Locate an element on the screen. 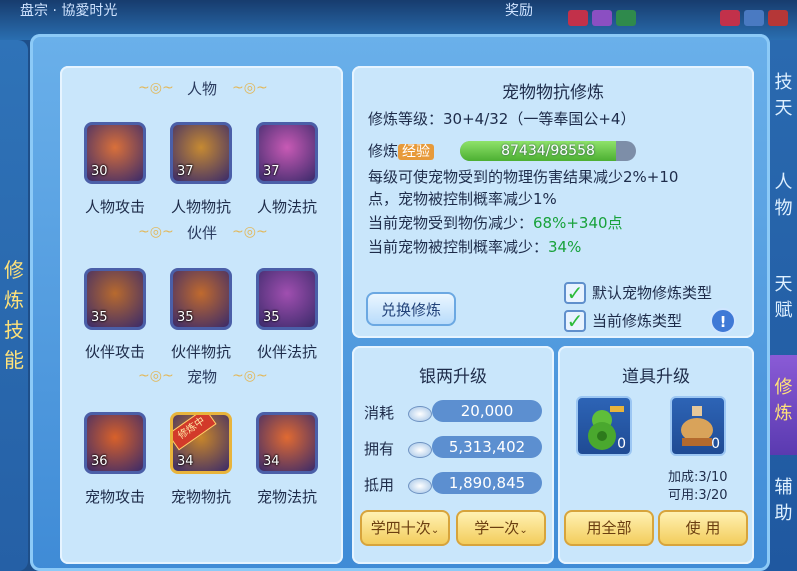 The height and width of the screenshot is (571, 797). skill-name: 宠物攻击 is located at coordinates (114, 497).